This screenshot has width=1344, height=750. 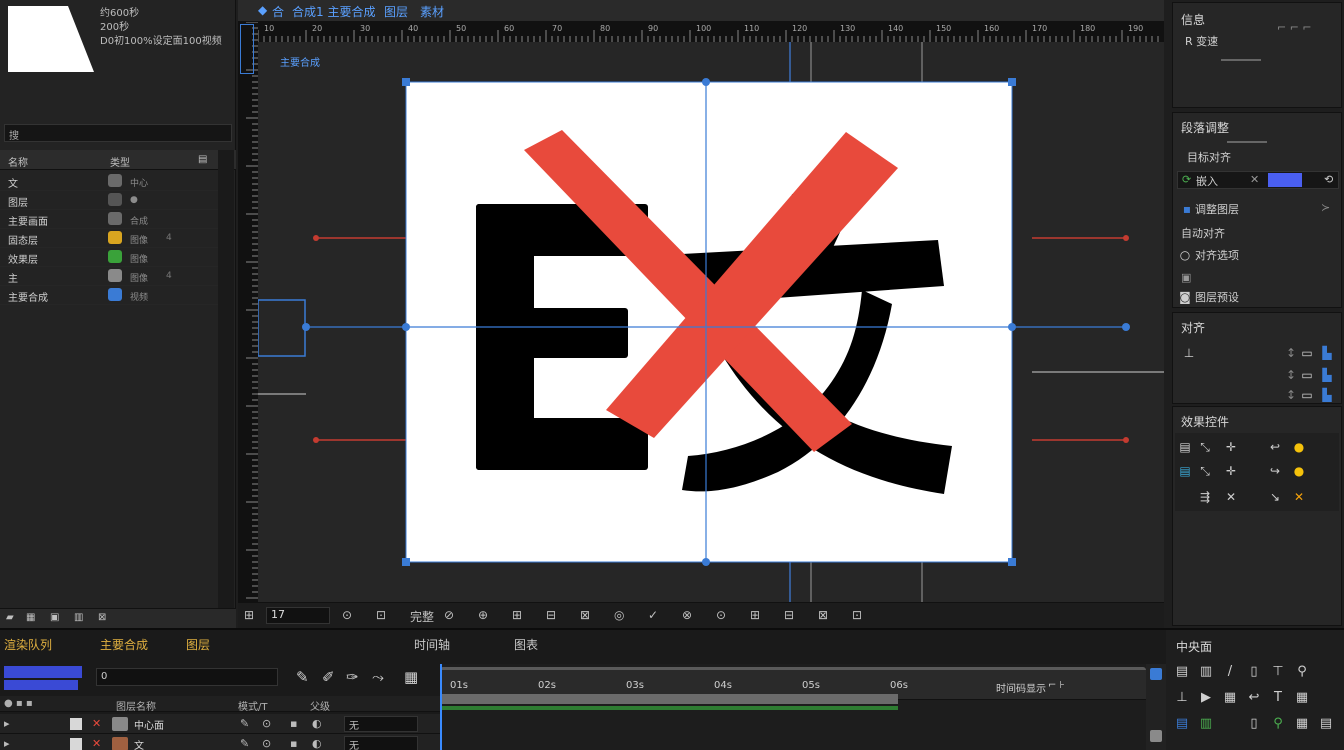 What do you see at coordinates (266, 743) in the screenshot?
I see `layer-2-link-icon: ⊙` at bounding box center [266, 743].